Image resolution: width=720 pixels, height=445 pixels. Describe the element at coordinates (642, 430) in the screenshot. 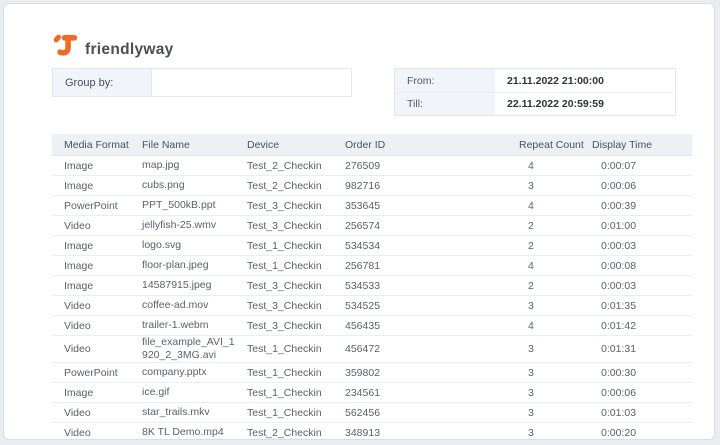

I see `cell-display-time: 0:00:20` at that location.